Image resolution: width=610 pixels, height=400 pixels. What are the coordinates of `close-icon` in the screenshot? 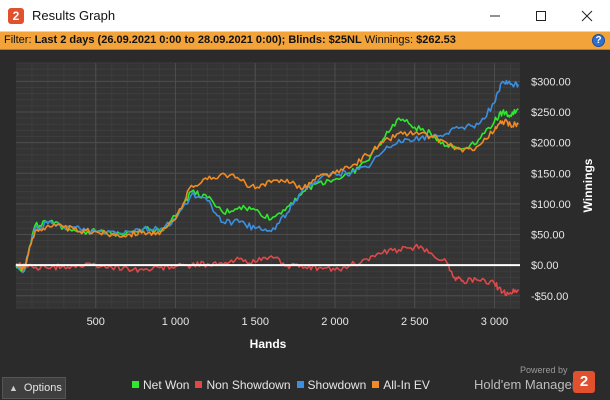 It's located at (587, 16).